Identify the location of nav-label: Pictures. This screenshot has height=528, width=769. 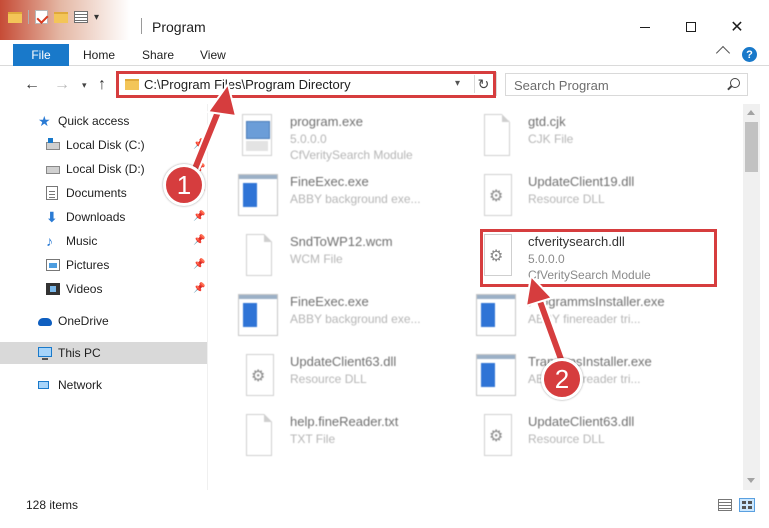
(88, 265).